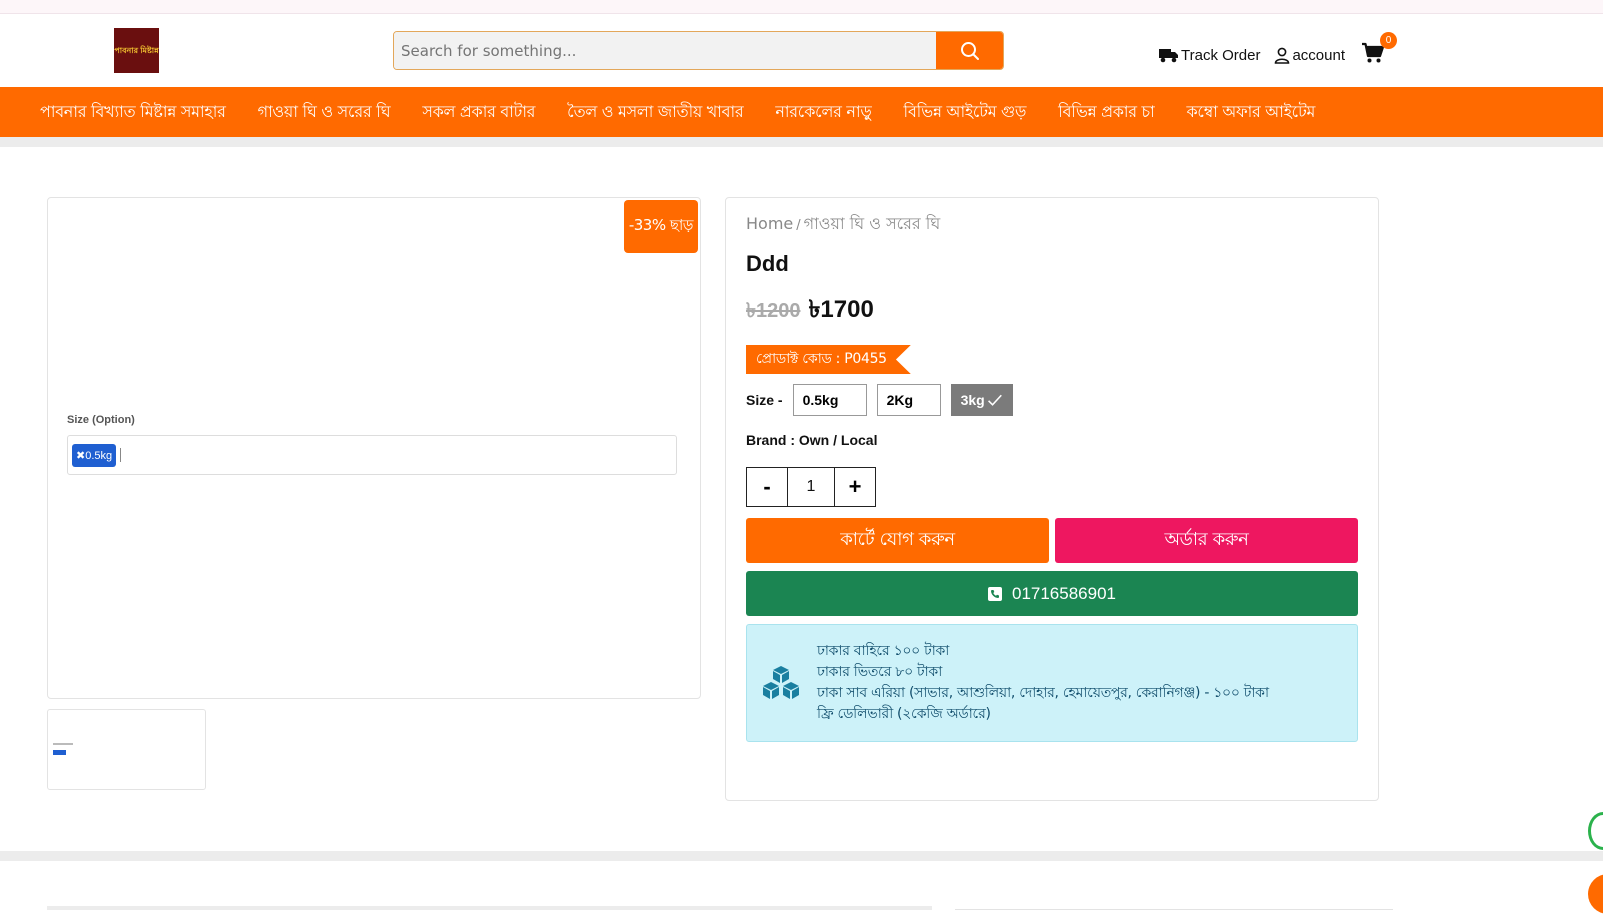 This screenshot has height=914, width=1603. I want to click on product-title: Ddd, so click(767, 263).